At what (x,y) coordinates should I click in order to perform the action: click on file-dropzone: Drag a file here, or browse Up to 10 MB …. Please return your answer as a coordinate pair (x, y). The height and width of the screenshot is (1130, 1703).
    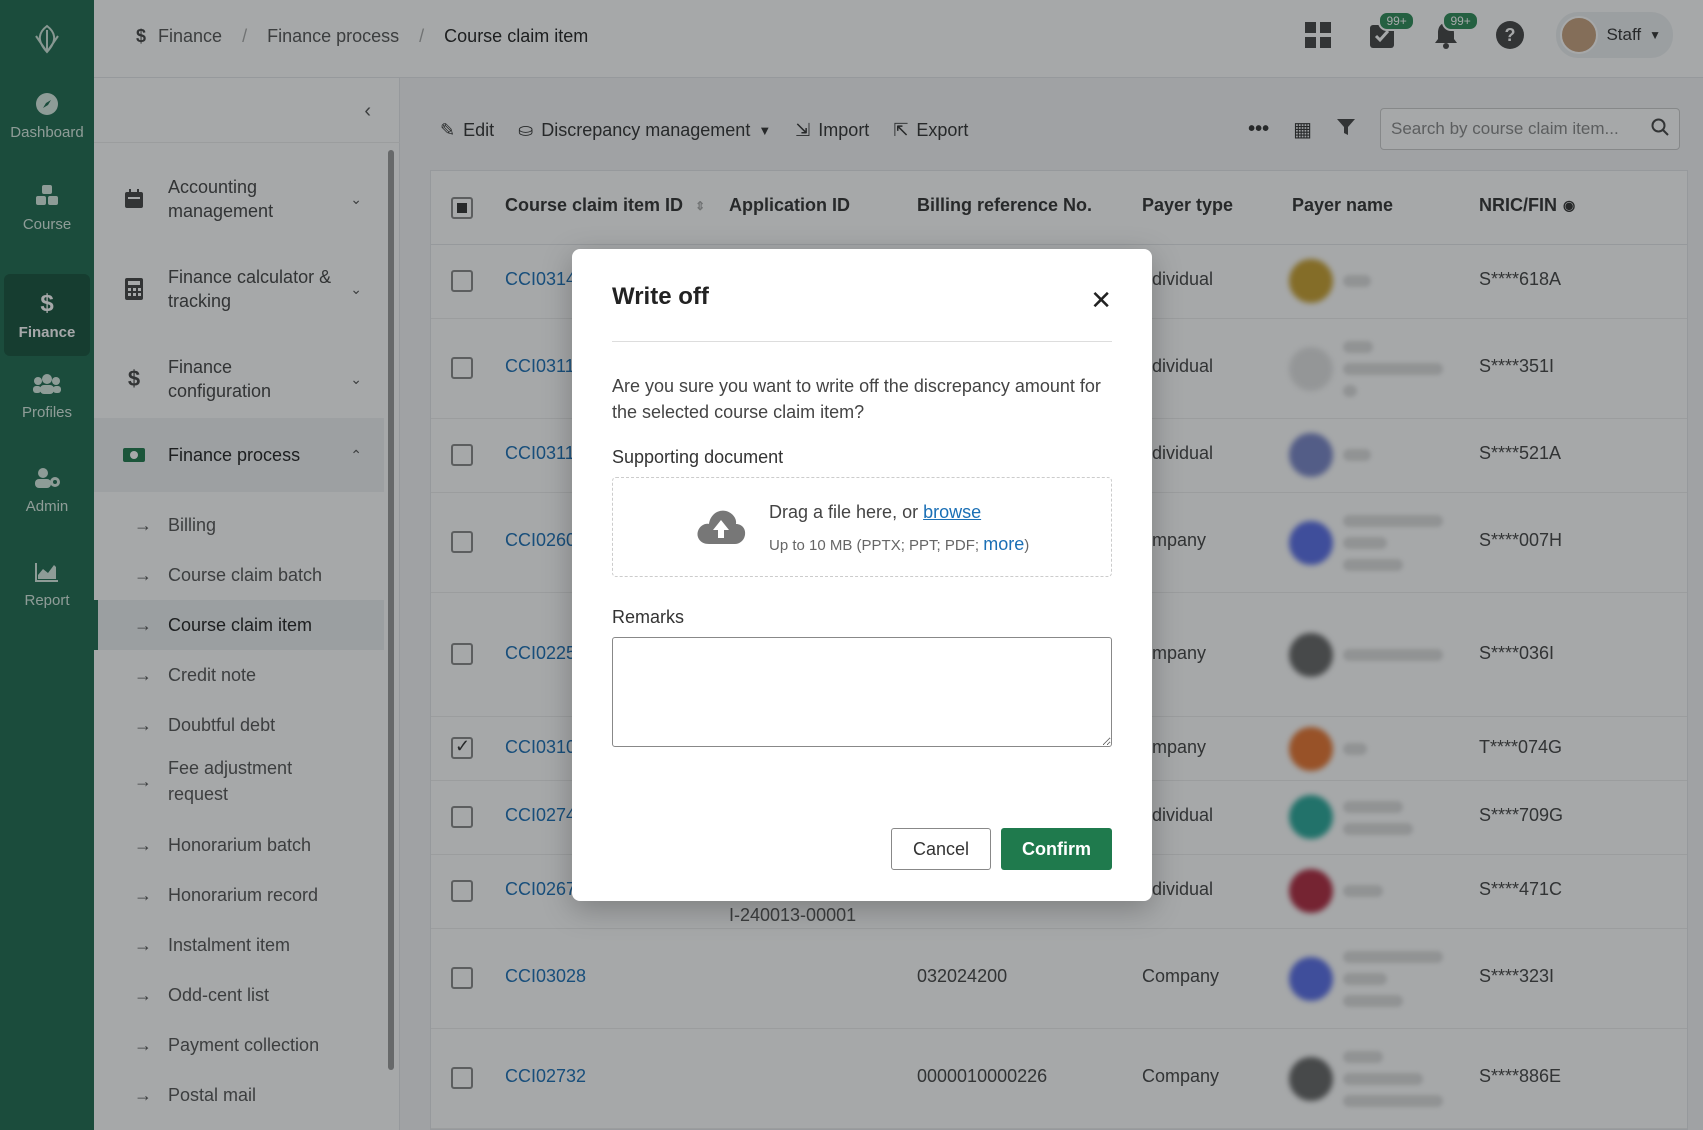
    Looking at the image, I should click on (862, 527).